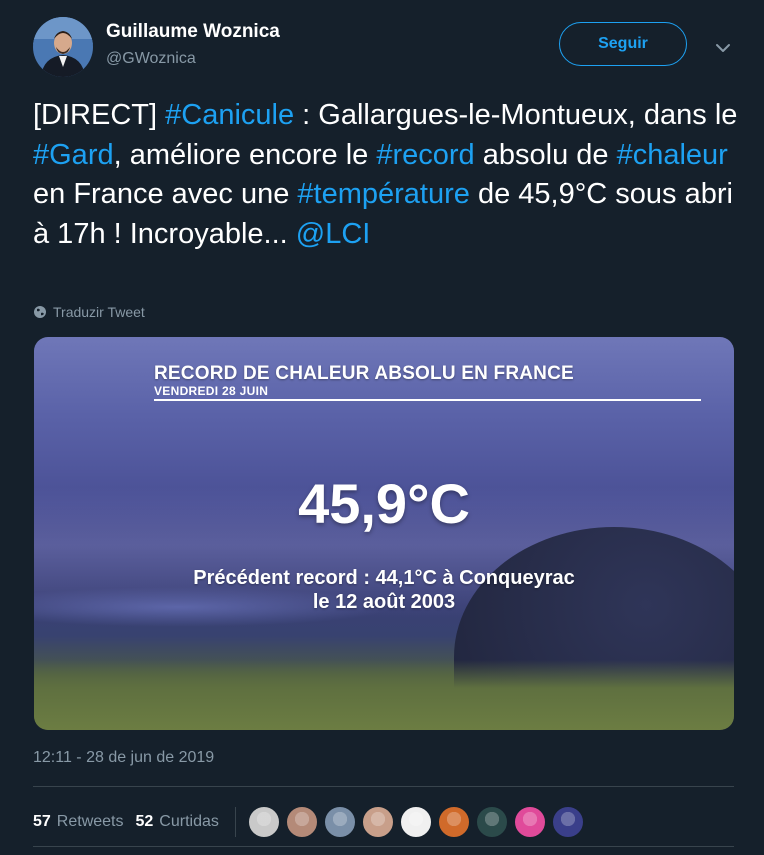  I want to click on tweet-timestamp: 12:11 - 28 de jun de 2019, so click(123, 758).